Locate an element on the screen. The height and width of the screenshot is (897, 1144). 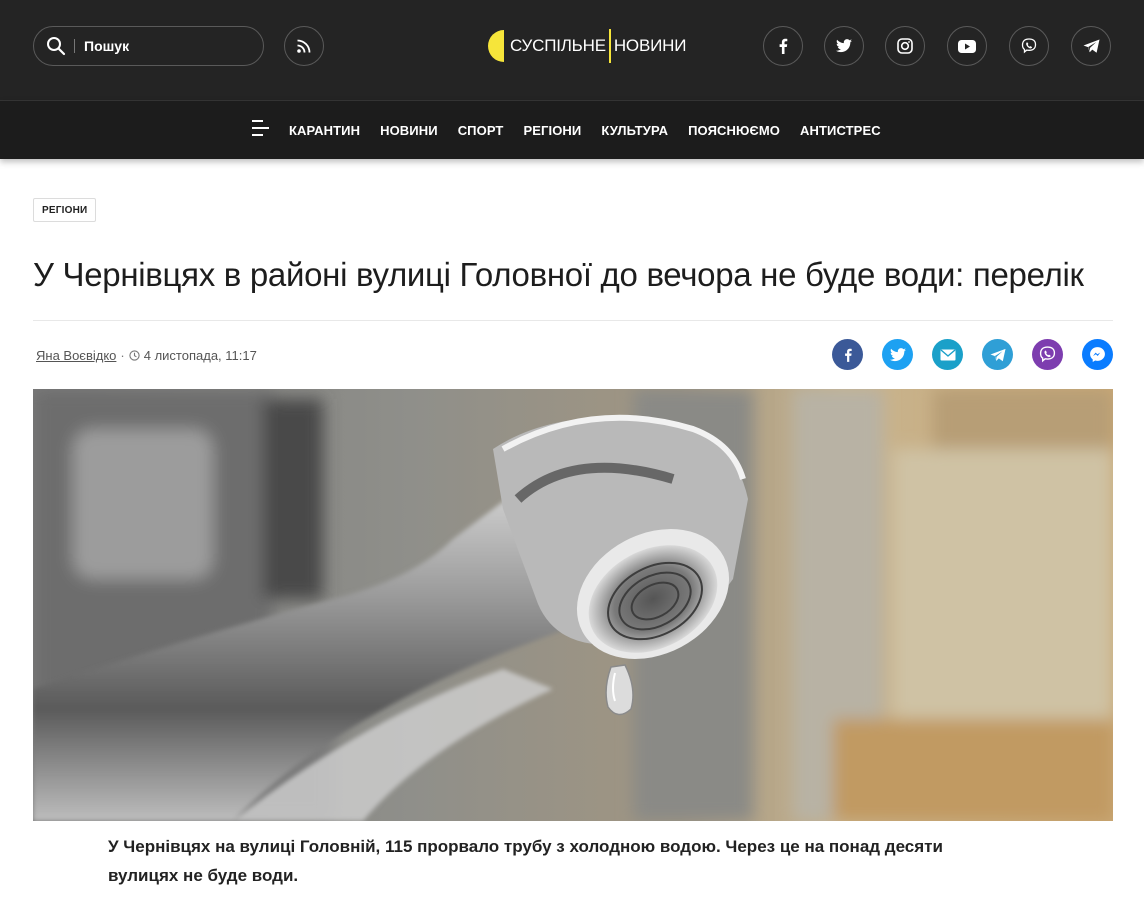
share-telegram-button is located at coordinates (997, 354).